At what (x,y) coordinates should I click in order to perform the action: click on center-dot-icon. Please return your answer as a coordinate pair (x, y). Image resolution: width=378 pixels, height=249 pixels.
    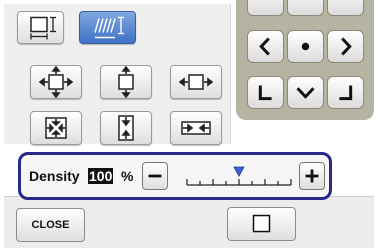
    Looking at the image, I should click on (305, 46).